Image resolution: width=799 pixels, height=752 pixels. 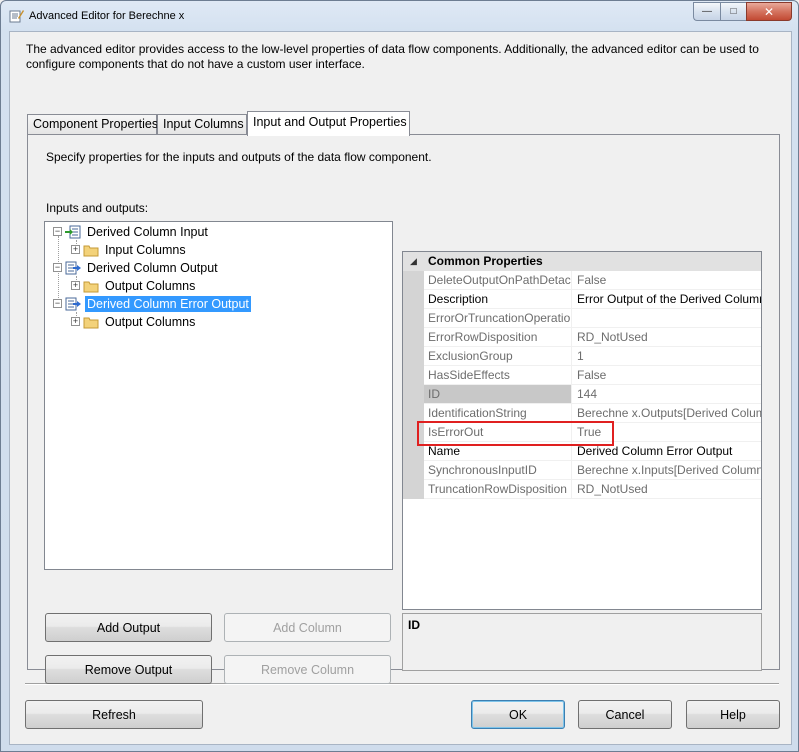 I want to click on tab-input-output-properties: Input and Output Properties, so click(x=328, y=123).